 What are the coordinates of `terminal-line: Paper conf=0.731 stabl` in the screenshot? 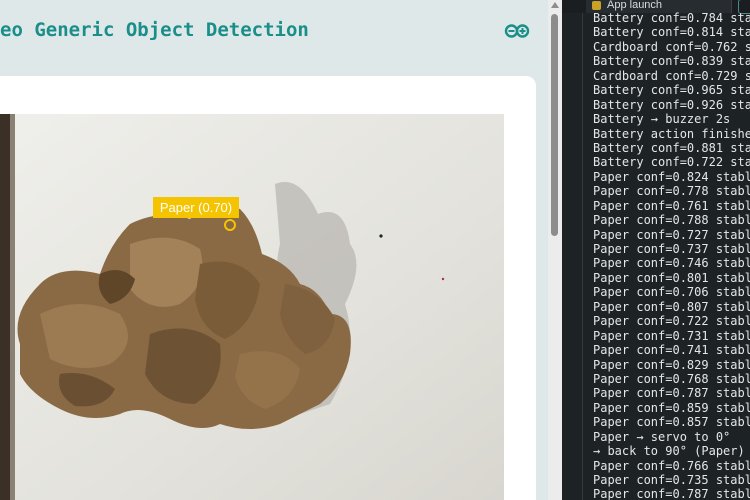 It's located at (671, 335).